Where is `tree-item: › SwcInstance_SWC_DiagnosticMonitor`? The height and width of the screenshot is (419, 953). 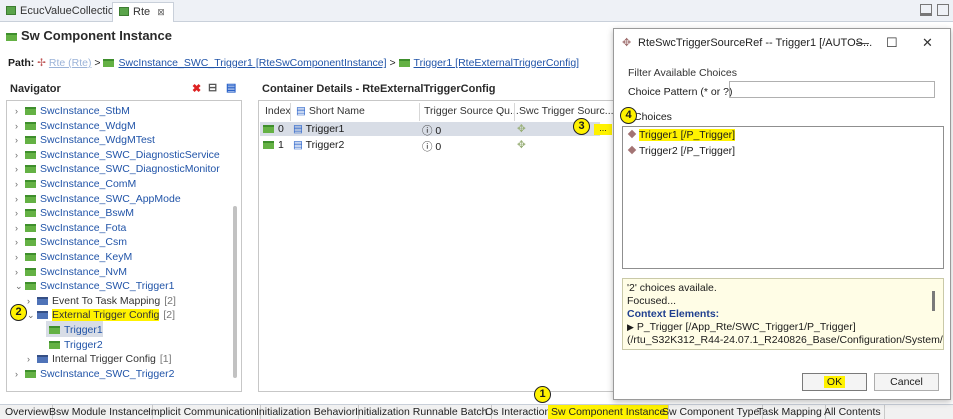
tree-item: › SwcInstance_SWC_DiagnosticMonitor is located at coordinates (117, 170).